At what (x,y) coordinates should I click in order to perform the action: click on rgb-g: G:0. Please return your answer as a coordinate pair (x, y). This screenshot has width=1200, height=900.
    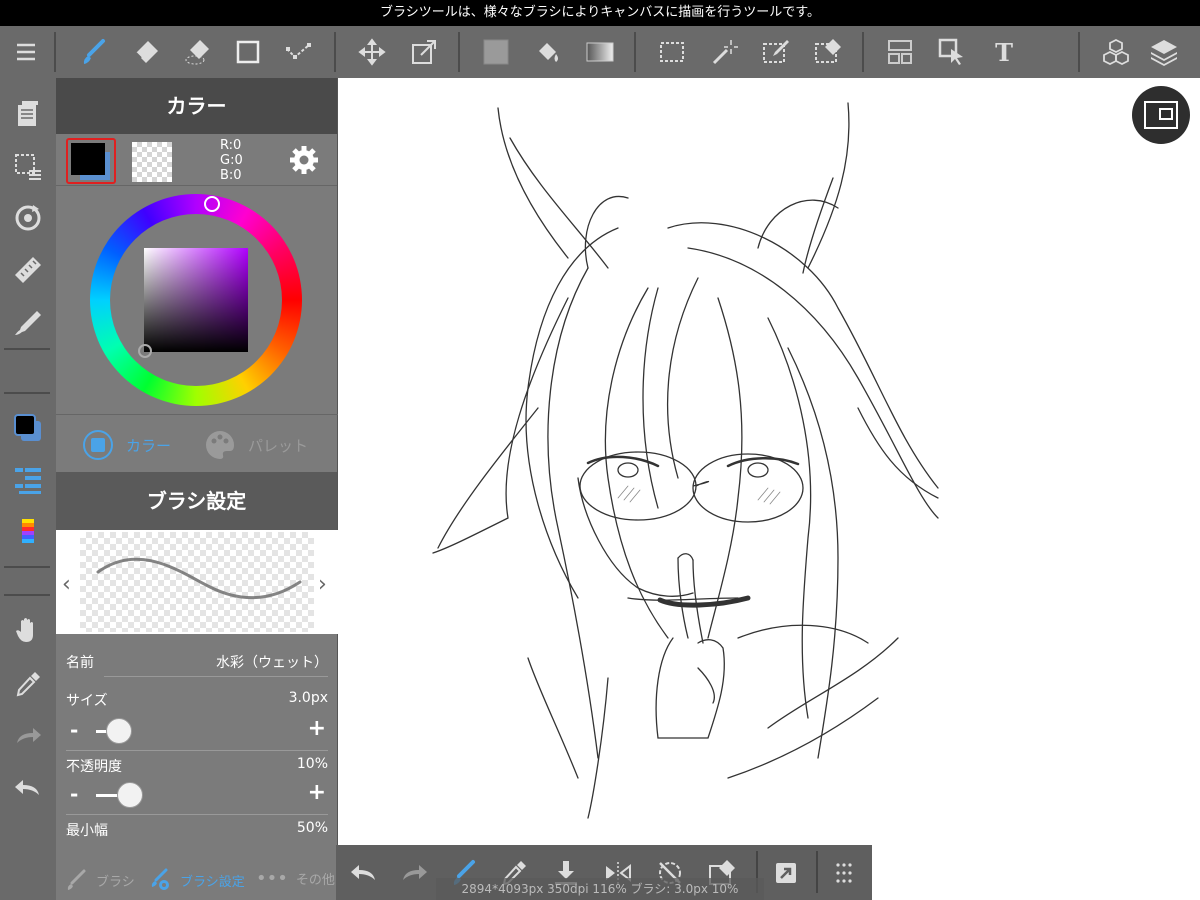
    Looking at the image, I should click on (231, 160).